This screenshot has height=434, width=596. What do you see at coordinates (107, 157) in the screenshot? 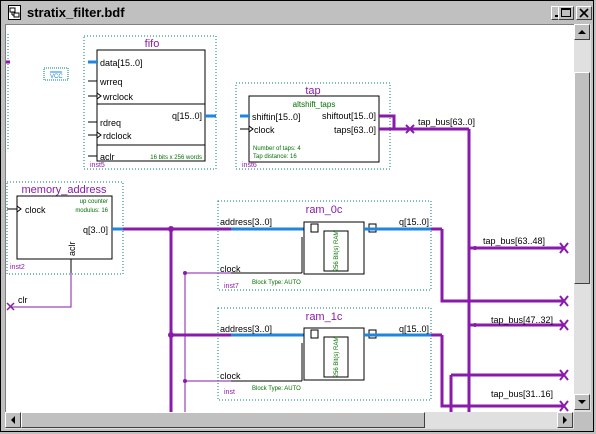
I see `fifo-port-aclr: aclr` at bounding box center [107, 157].